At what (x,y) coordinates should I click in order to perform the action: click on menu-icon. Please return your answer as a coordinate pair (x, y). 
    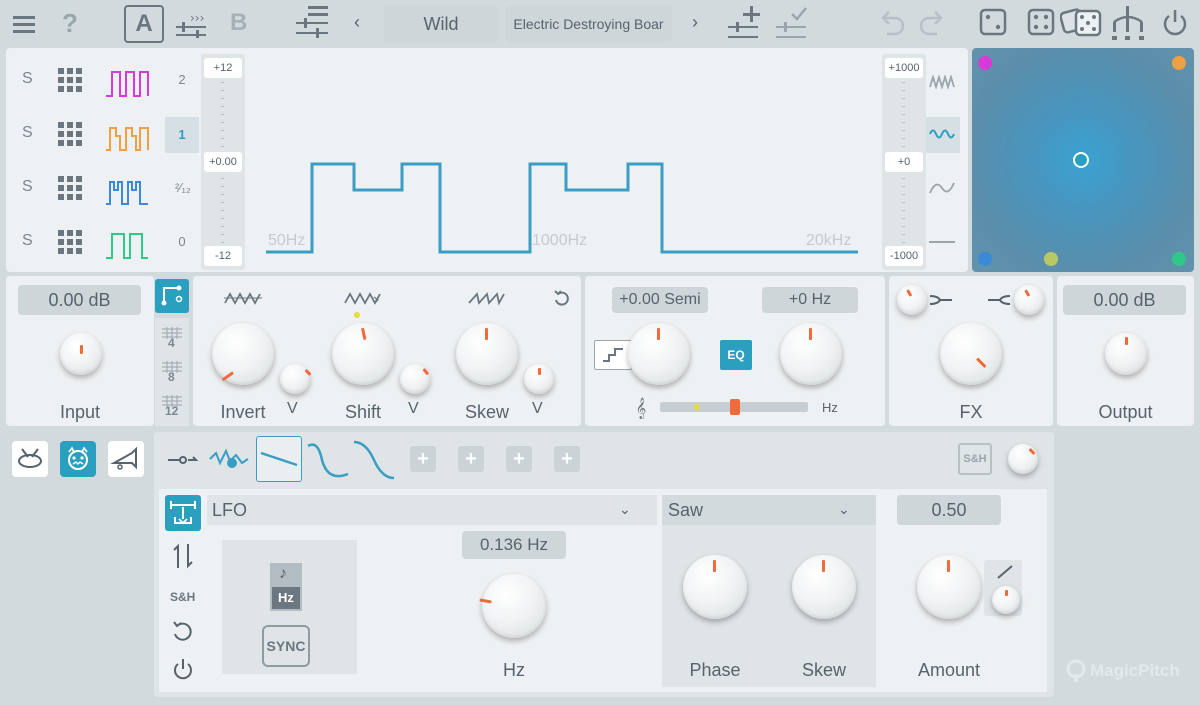
    Looking at the image, I should click on (24, 24).